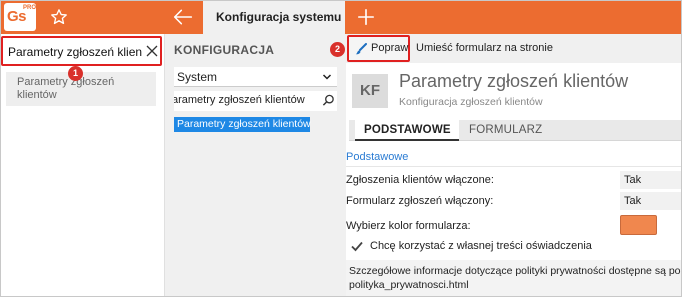  What do you see at coordinates (152, 51) in the screenshot?
I see `close-icon` at bounding box center [152, 51].